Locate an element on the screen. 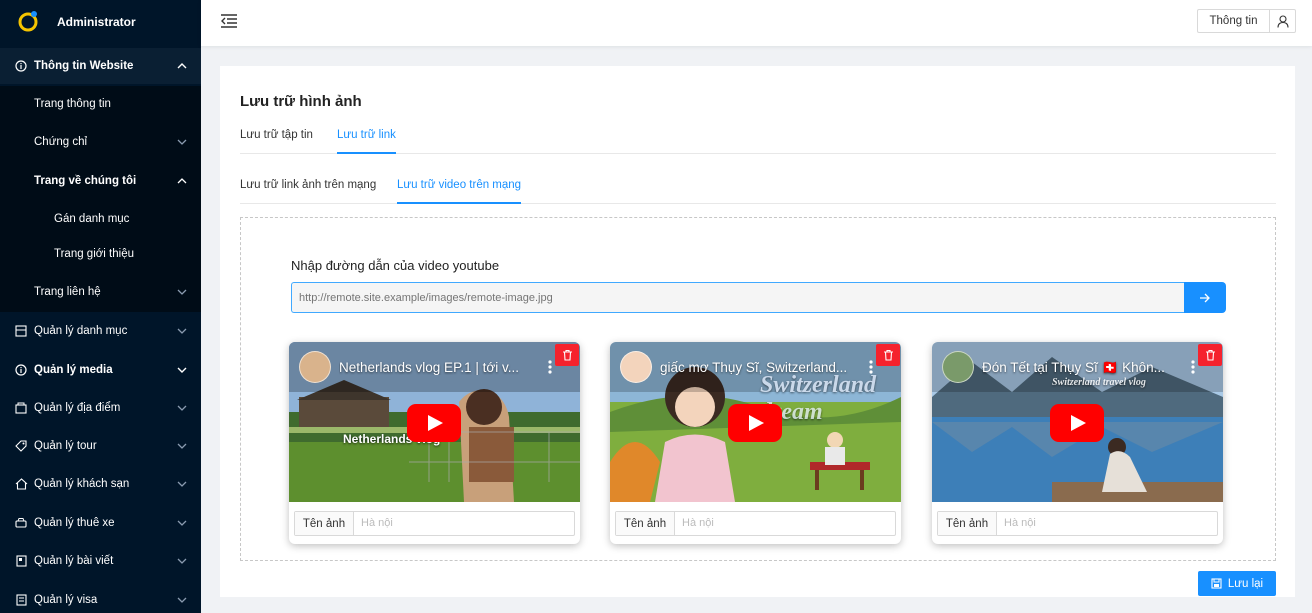 The height and width of the screenshot is (613, 1312). info-button: Thông tin is located at coordinates (1233, 21).